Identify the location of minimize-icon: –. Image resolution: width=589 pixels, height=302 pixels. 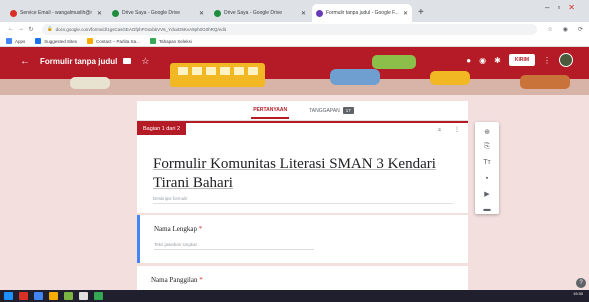
(551, 7).